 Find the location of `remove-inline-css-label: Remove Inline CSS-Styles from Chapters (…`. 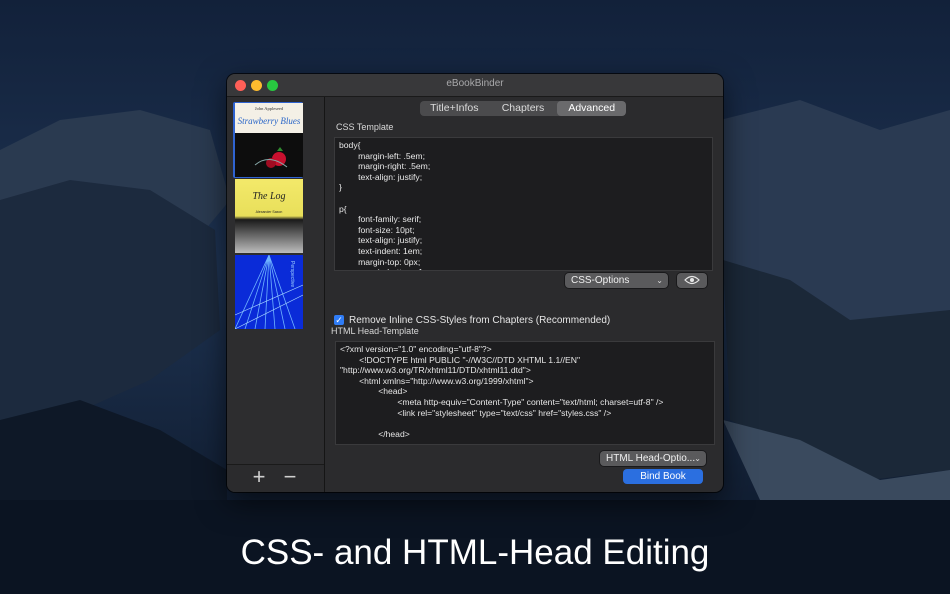

remove-inline-css-label: Remove Inline CSS-Styles from Chapters (… is located at coordinates (480, 320).